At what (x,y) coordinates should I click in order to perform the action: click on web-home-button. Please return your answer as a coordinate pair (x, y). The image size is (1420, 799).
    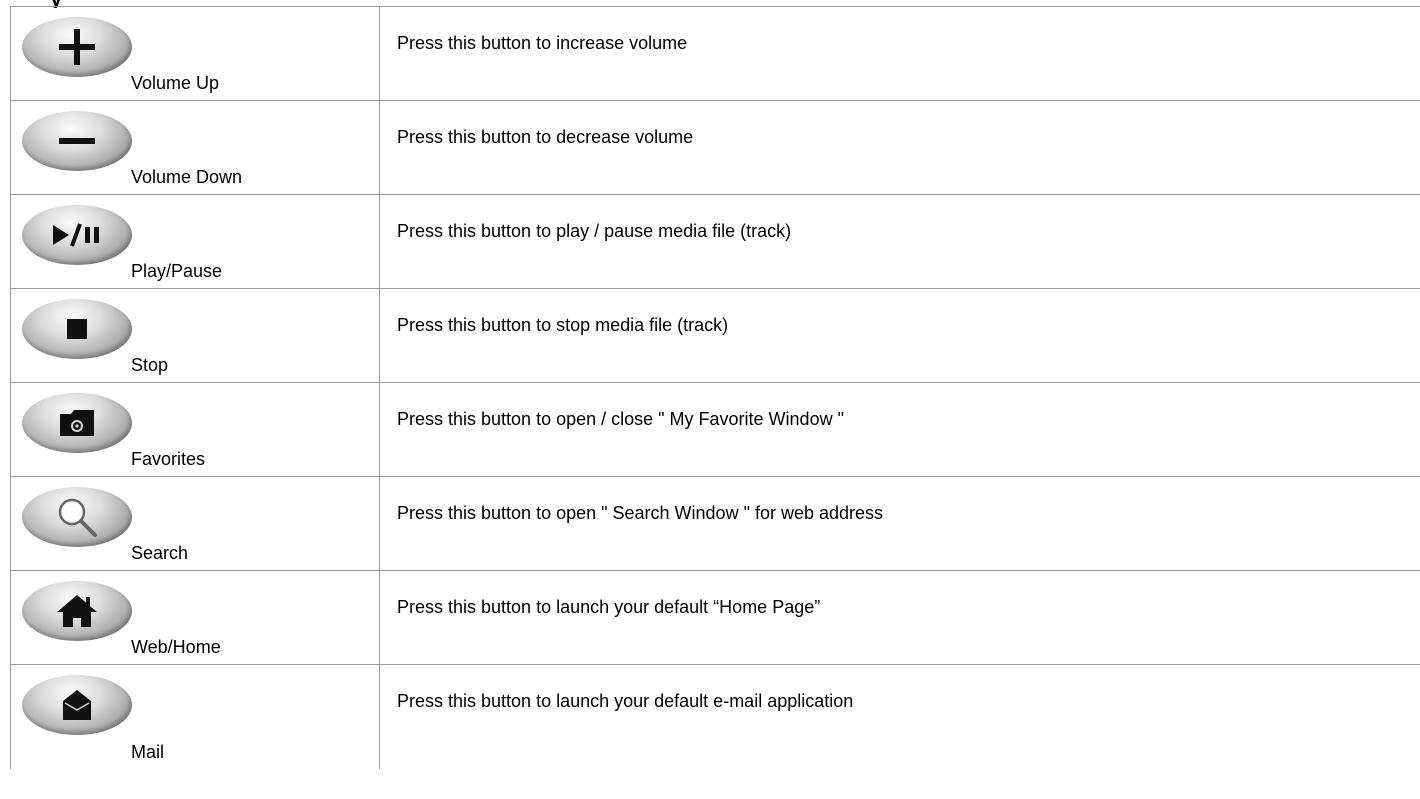
    Looking at the image, I should click on (77, 611).